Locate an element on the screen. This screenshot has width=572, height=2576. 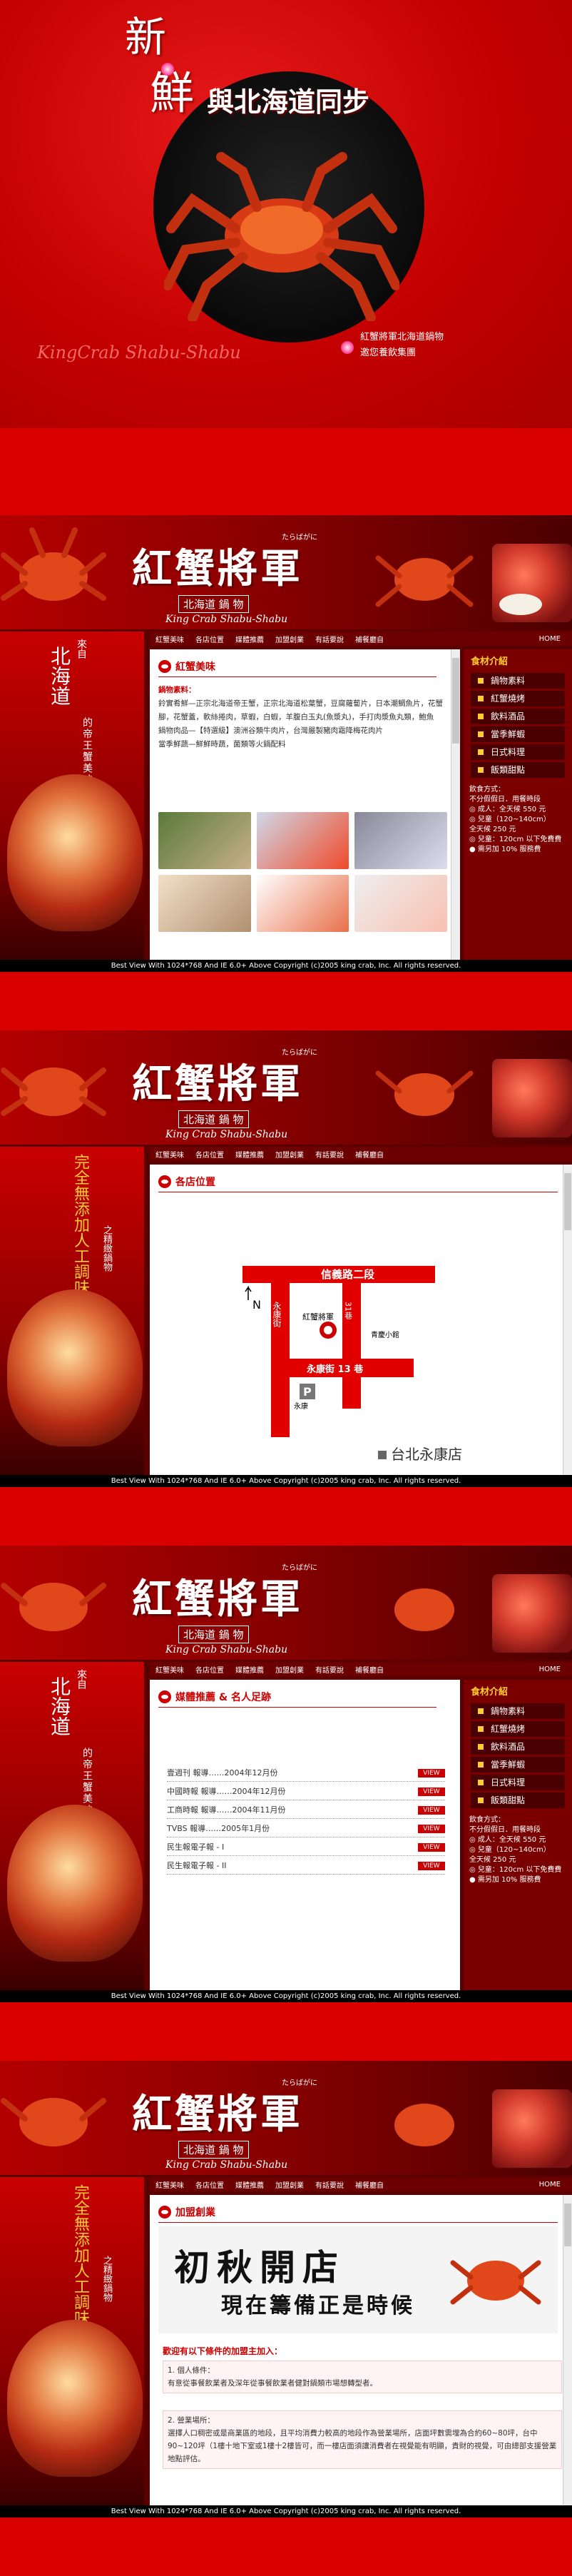
logo-subtitle-cn: 北海道 鍋 物 is located at coordinates (213, 1635).